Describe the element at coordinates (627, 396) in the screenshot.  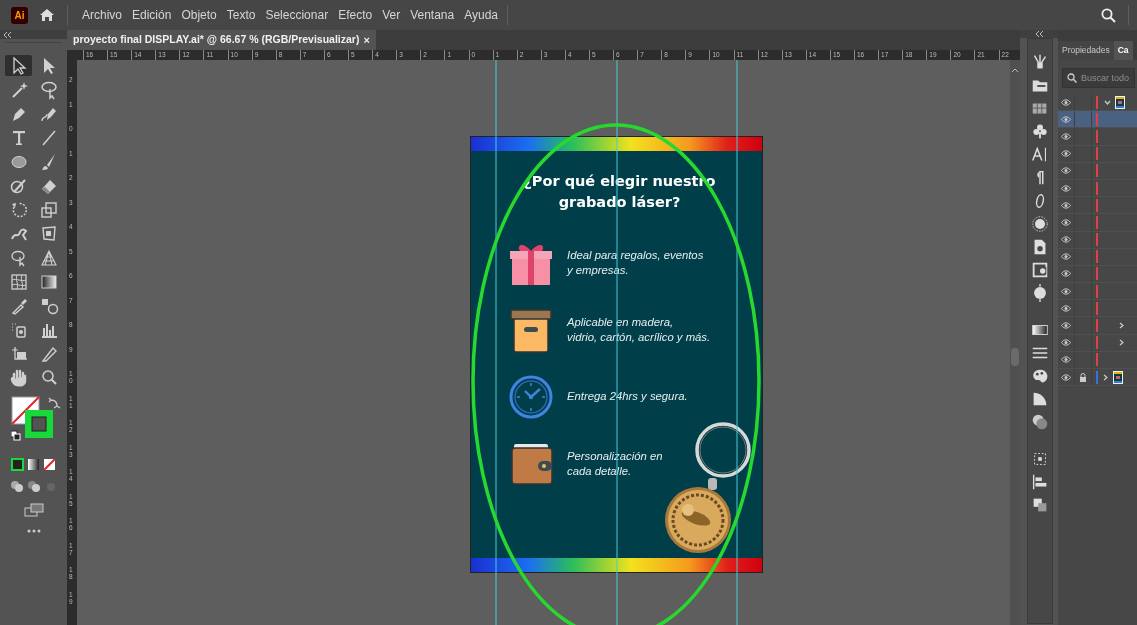
I see `feature-text: Entrega 24hrs y segura.` at that location.